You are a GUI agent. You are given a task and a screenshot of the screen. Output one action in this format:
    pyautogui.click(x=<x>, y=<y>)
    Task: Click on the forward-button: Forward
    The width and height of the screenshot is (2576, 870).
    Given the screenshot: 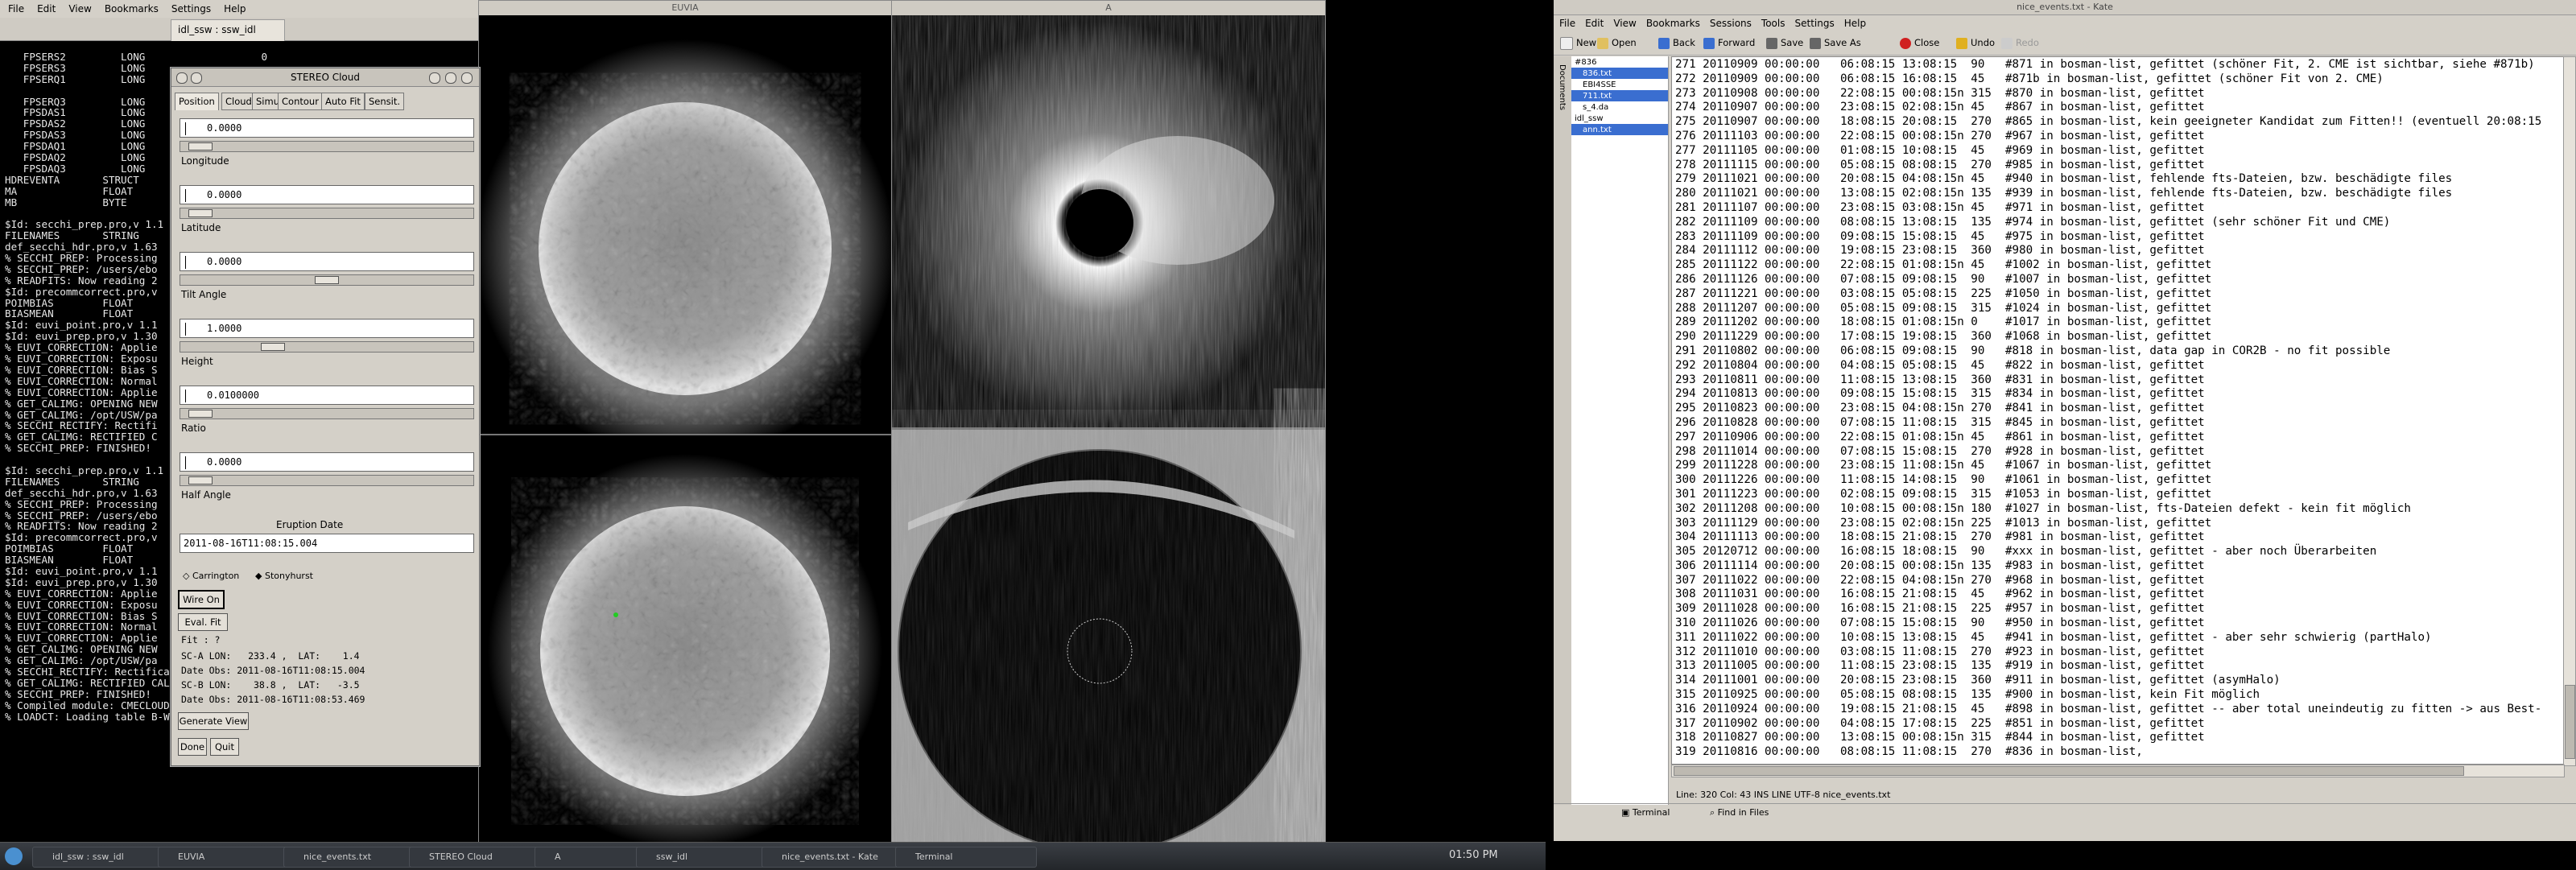 What is the action you would take?
    pyautogui.click(x=1729, y=42)
    